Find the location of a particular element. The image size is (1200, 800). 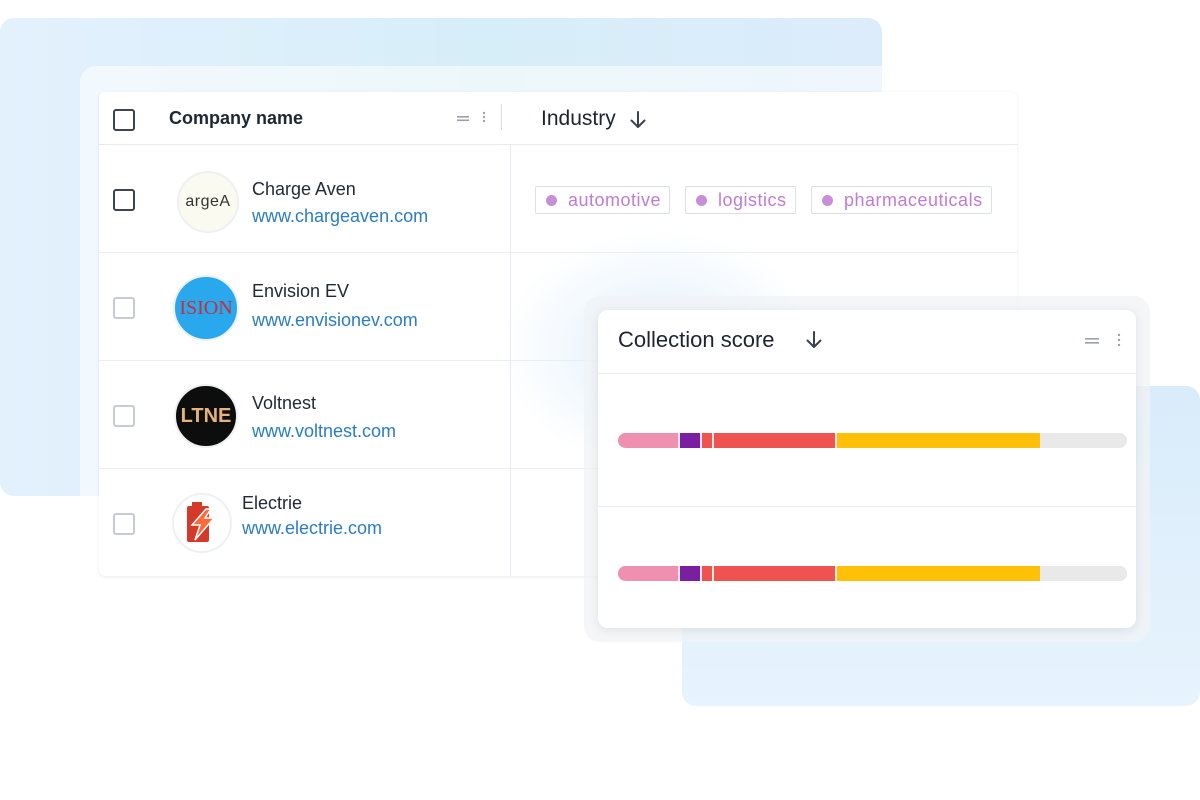

table-header: Company name Industry is located at coordinates (558, 118).